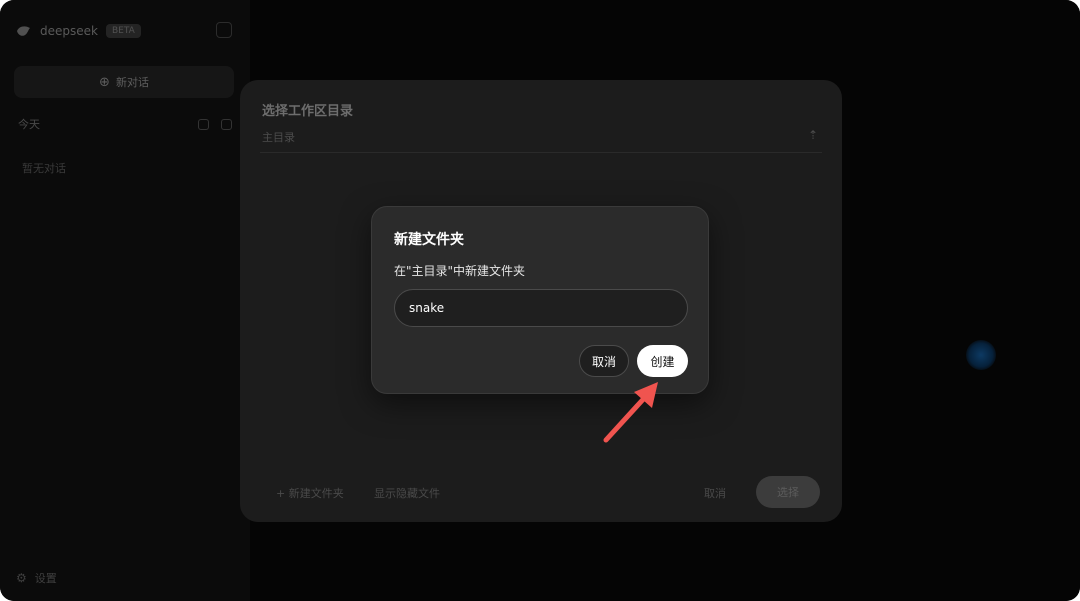 This screenshot has height=601, width=1080. What do you see at coordinates (460, 271) in the screenshot?
I see `new-folder-dialog-description: 在"主目录"中新建文件夹` at bounding box center [460, 271].